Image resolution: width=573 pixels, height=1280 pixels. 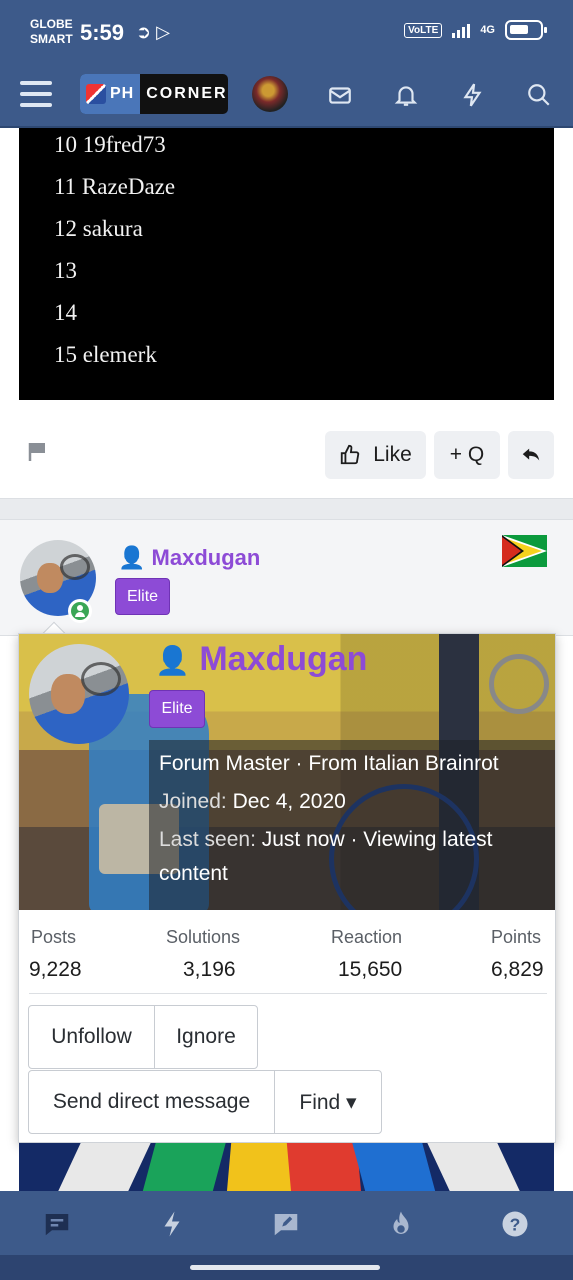 I want to click on ignore-button: Ignore, so click(x=206, y=1037).